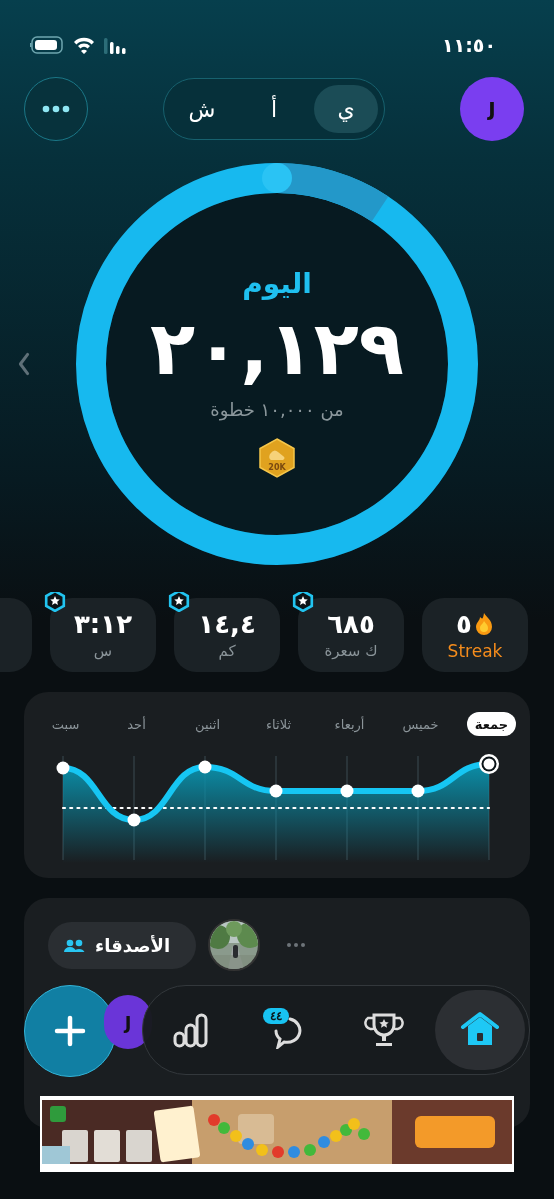  What do you see at coordinates (84, 45) in the screenshot?
I see `wifi-icon` at bounding box center [84, 45].